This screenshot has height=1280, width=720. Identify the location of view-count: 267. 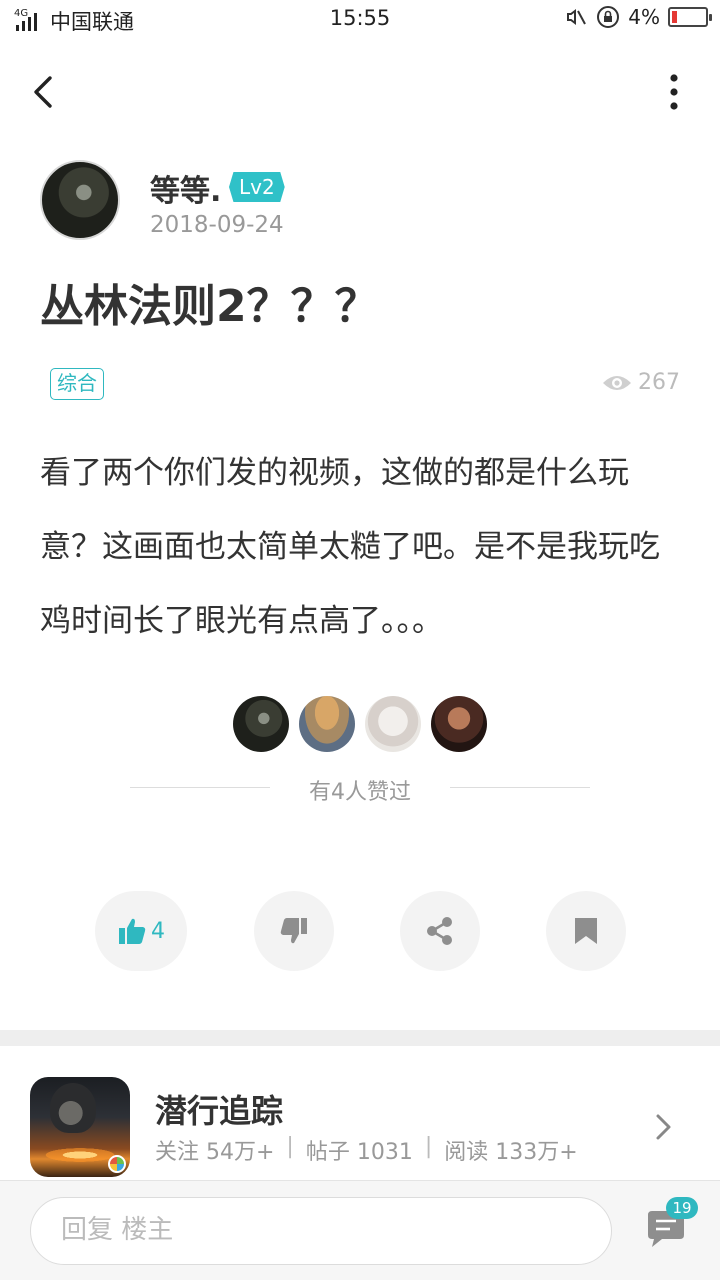
(641, 382).